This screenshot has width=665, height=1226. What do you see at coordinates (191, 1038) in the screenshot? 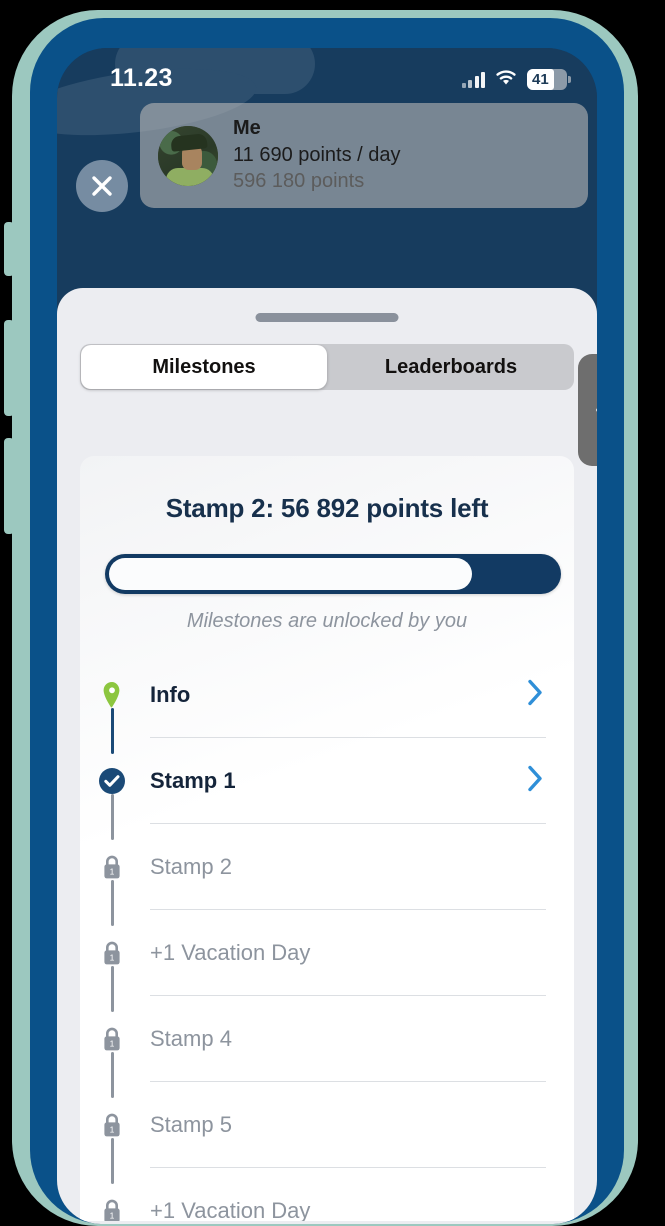
I see `milestone-label: Stamp 4` at bounding box center [191, 1038].